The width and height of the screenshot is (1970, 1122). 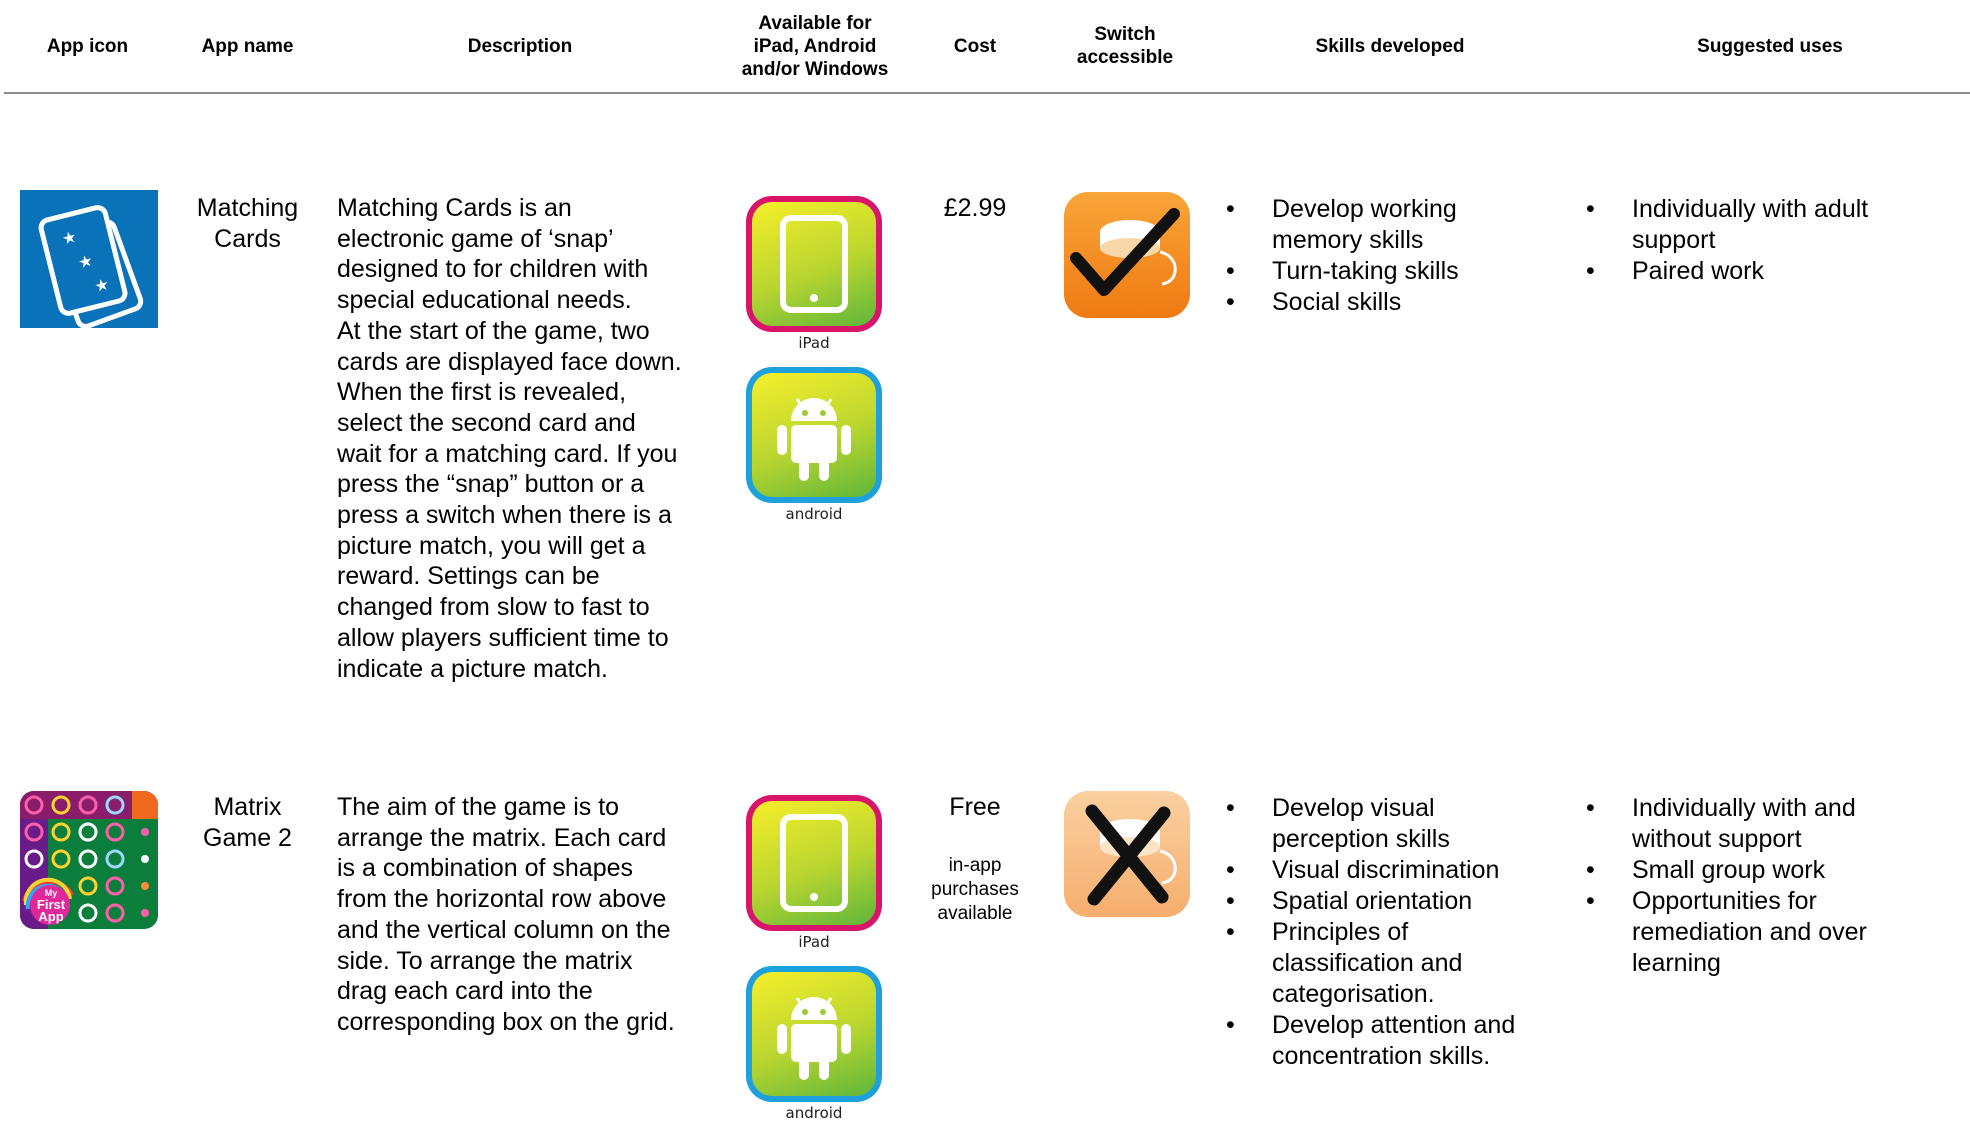 I want to click on cost-note: in-app purchases available, so click(x=975, y=890).